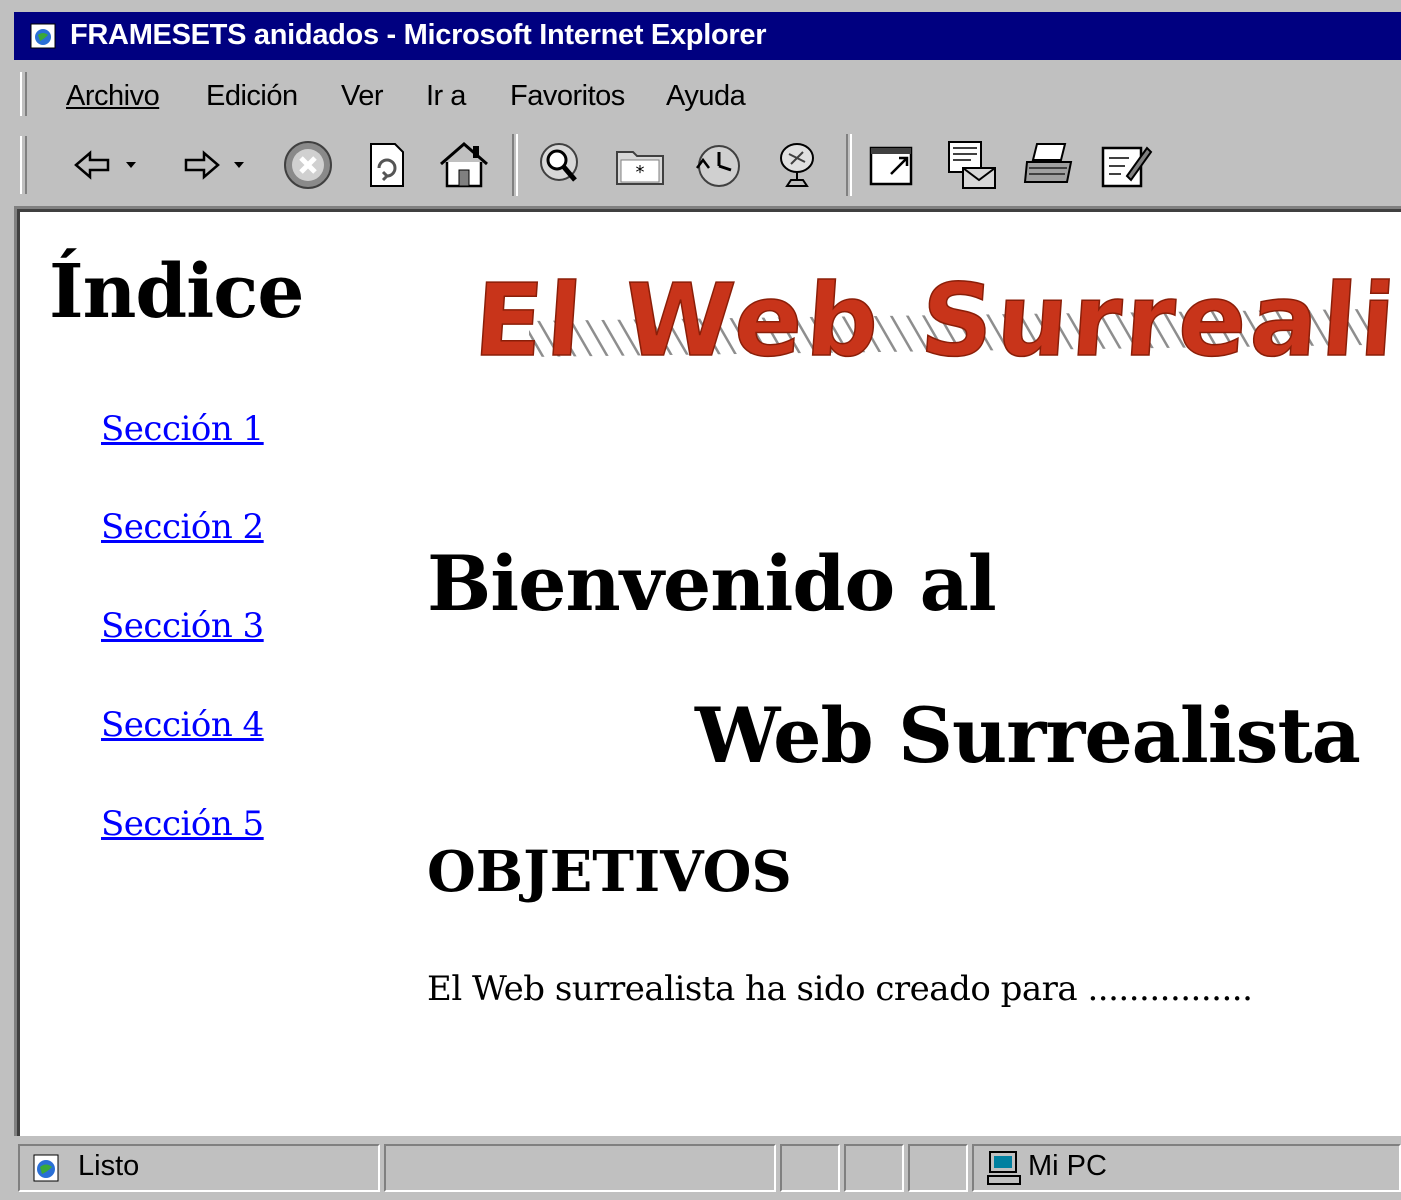 This screenshot has width=1401, height=1200. Describe the element at coordinates (580, 1168) in the screenshot. I see `status-pane-progress` at that location.